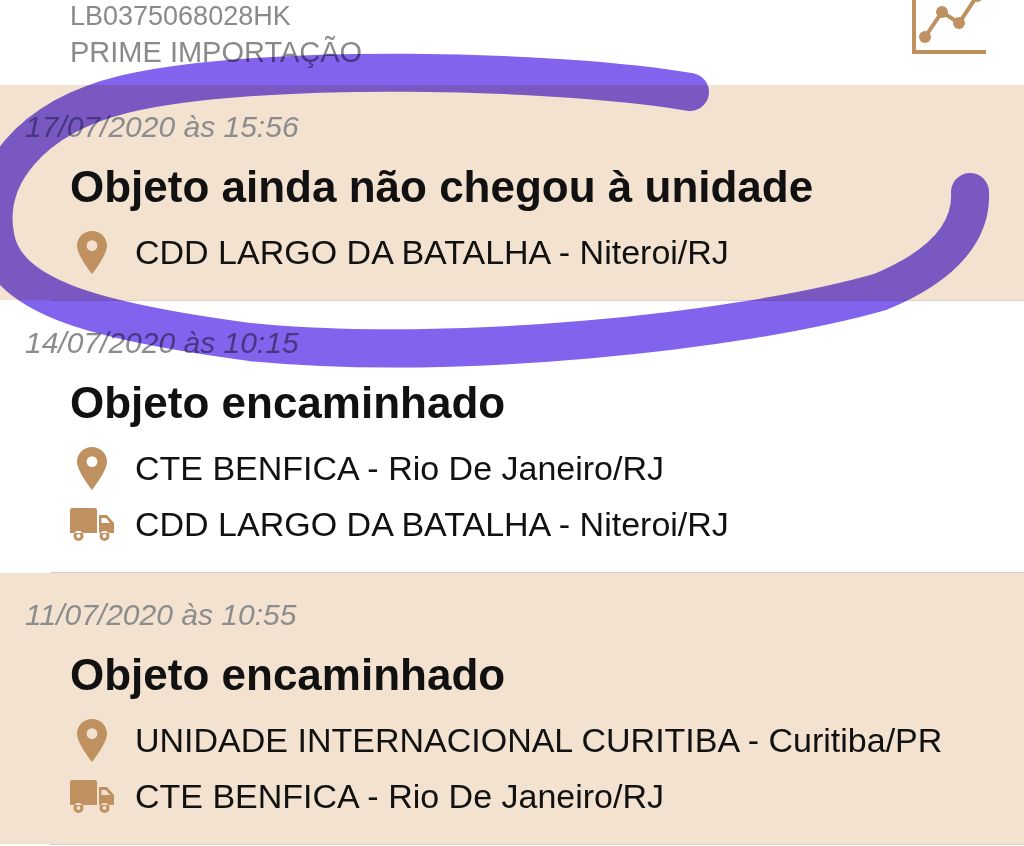 This screenshot has width=1024, height=846. What do you see at coordinates (162, 343) in the screenshot?
I see `event-date: 14/07/2020 às 10:15` at bounding box center [162, 343].